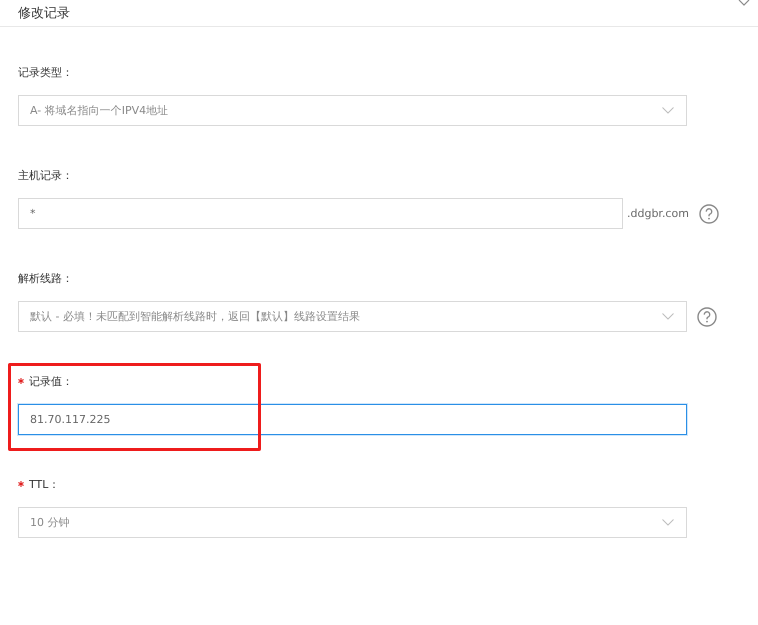  I want to click on dialog-title: 修改记录, so click(44, 13).